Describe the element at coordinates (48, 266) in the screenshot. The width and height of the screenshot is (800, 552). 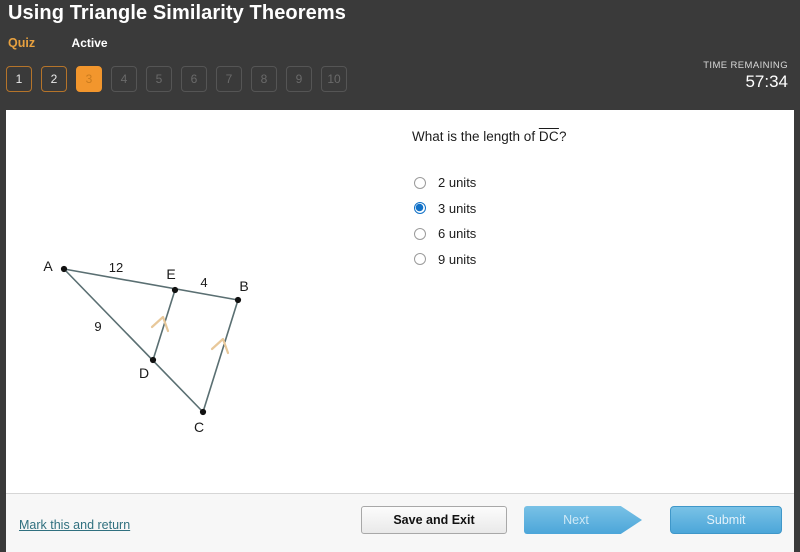
I see `vertex-label-A: A` at that location.